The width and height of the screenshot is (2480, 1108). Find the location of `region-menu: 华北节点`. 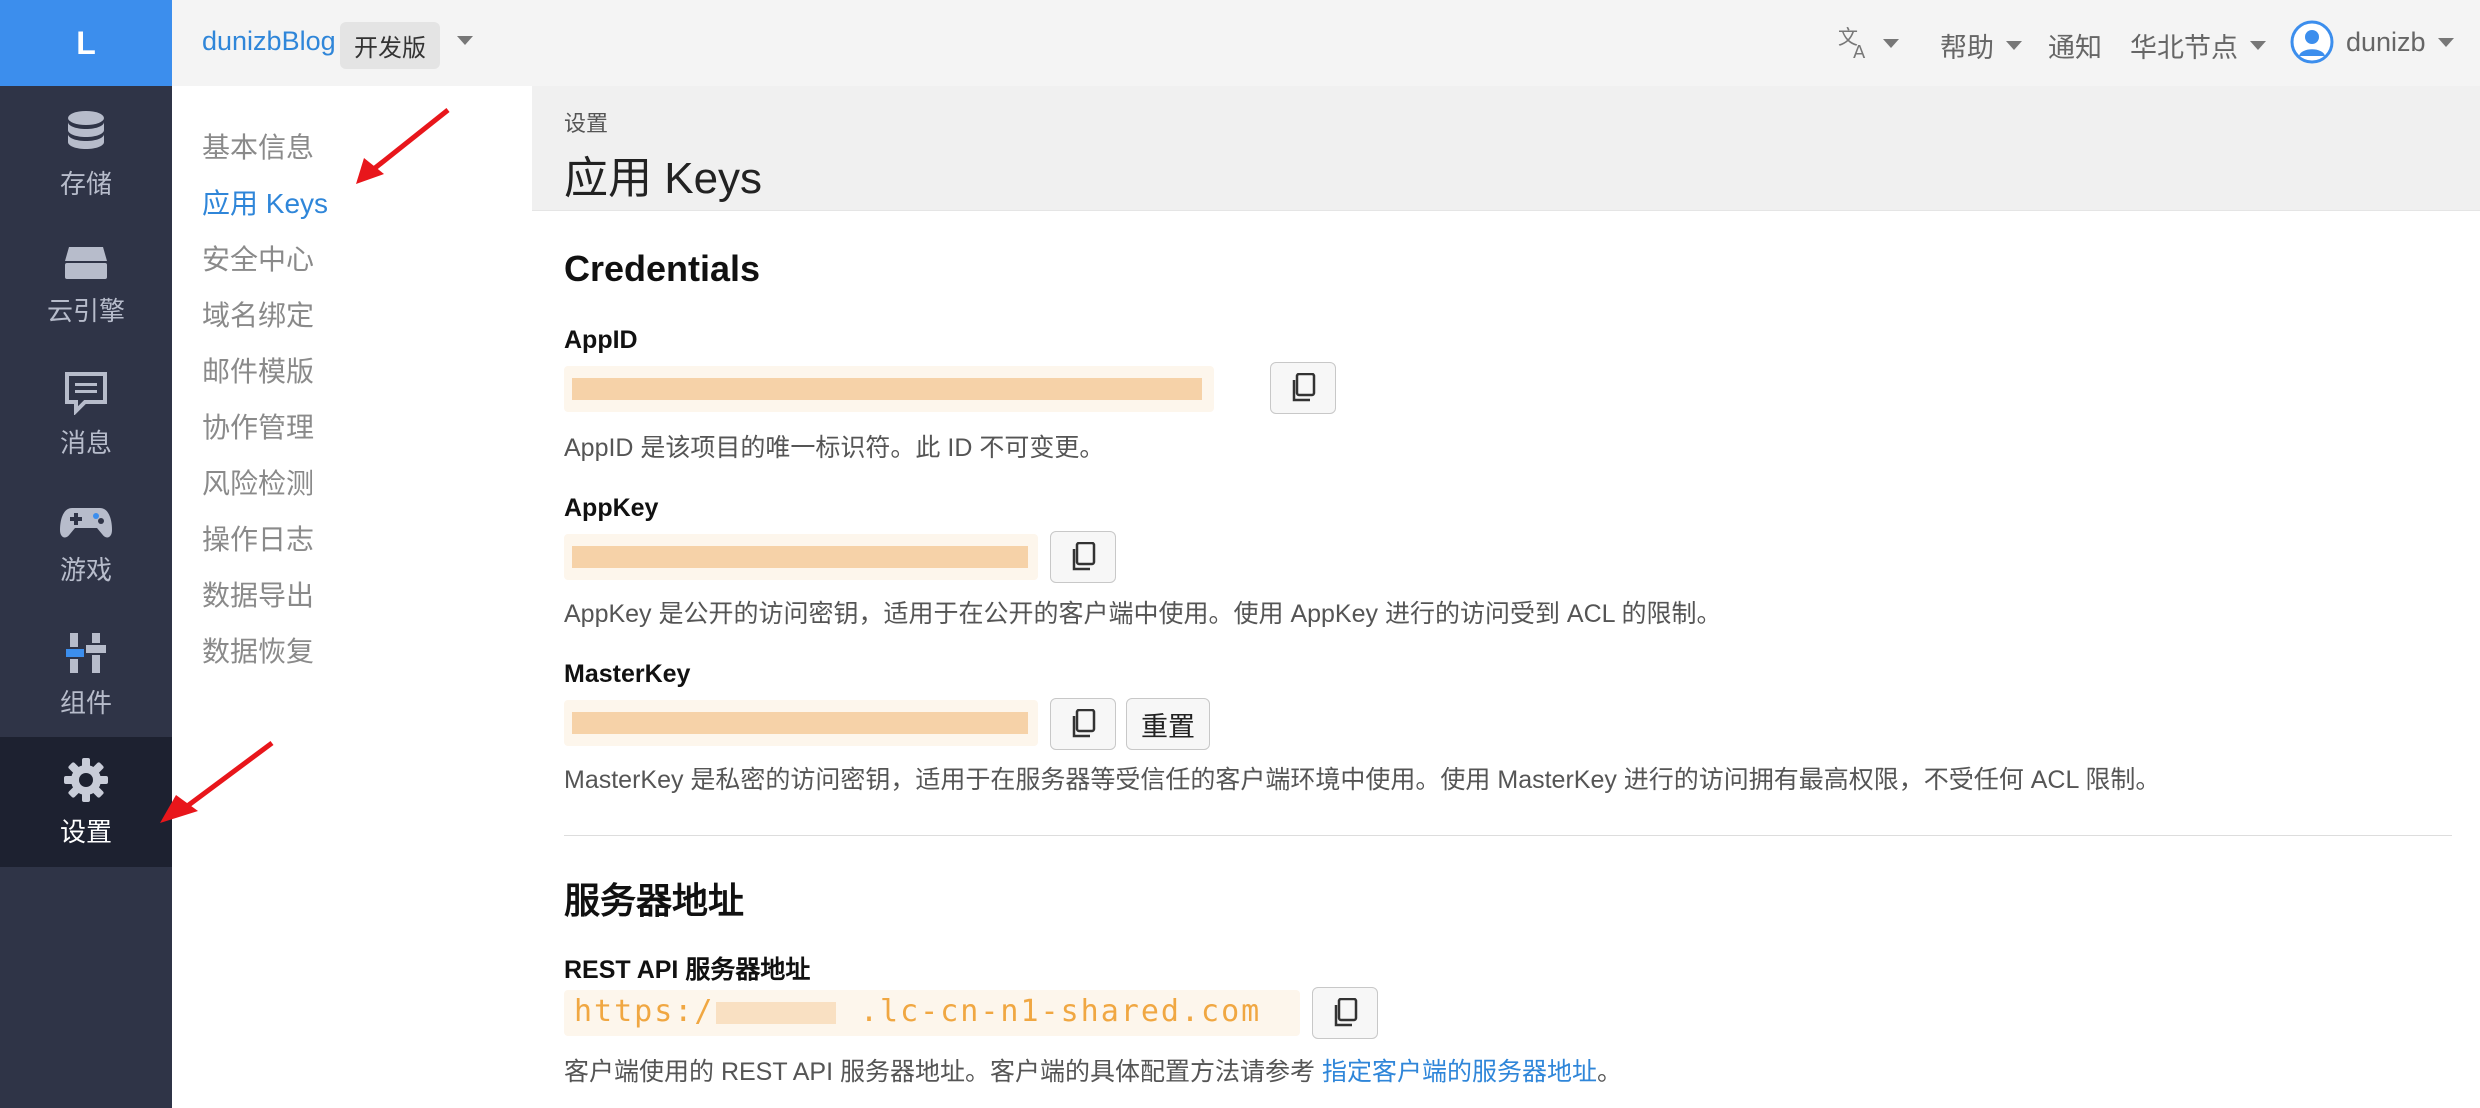

region-menu: 华北节点 is located at coordinates (2198, 45).